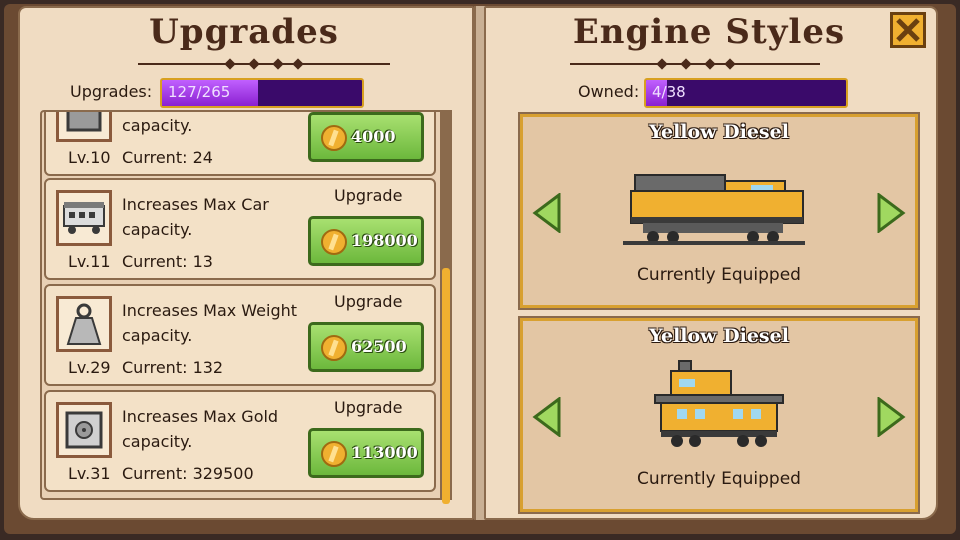  I want to click on upgrade-card-box-capacity: -capacity. Lv.10 Current: 24 4000, so click(240, 144).